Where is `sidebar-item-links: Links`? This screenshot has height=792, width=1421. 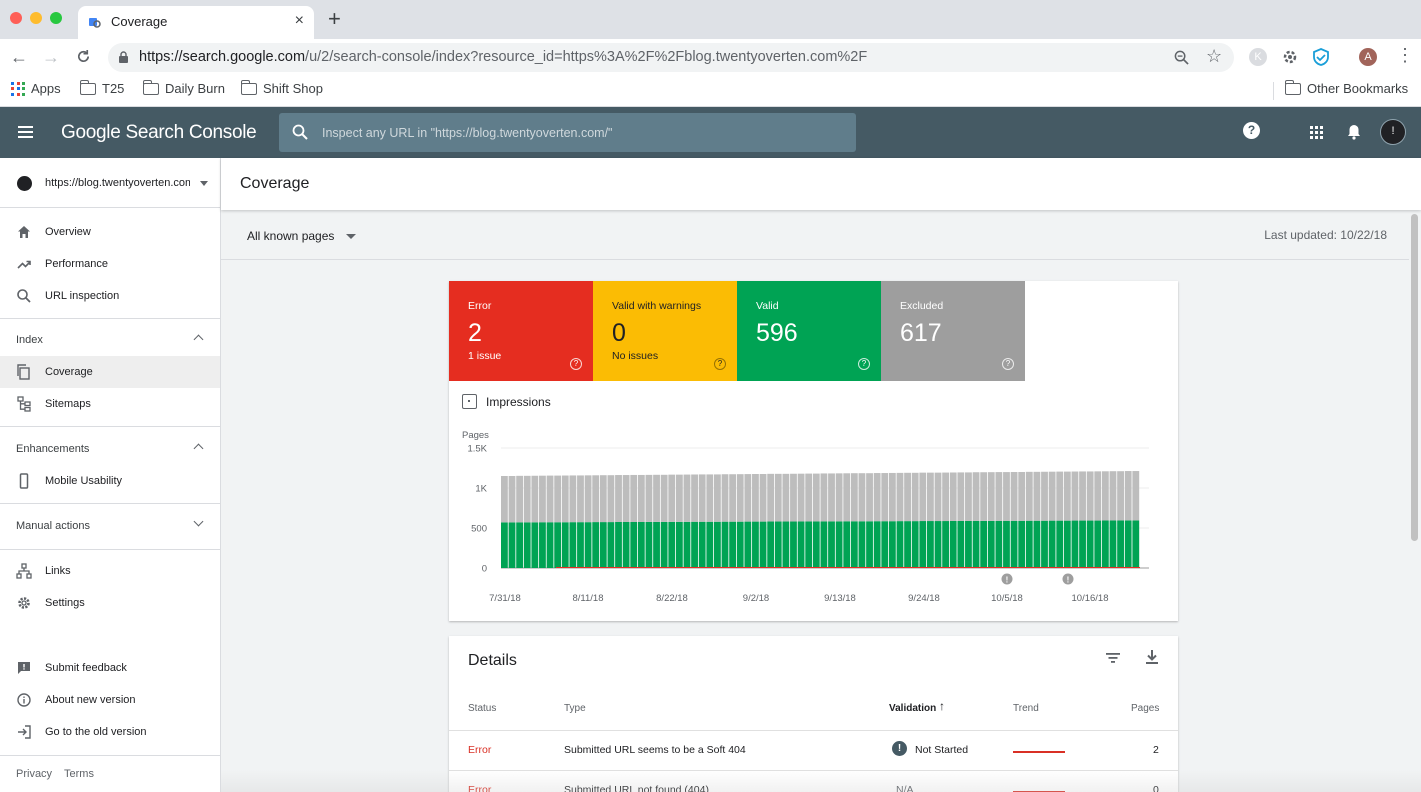
sidebar-item-links: Links is located at coordinates (110, 571).